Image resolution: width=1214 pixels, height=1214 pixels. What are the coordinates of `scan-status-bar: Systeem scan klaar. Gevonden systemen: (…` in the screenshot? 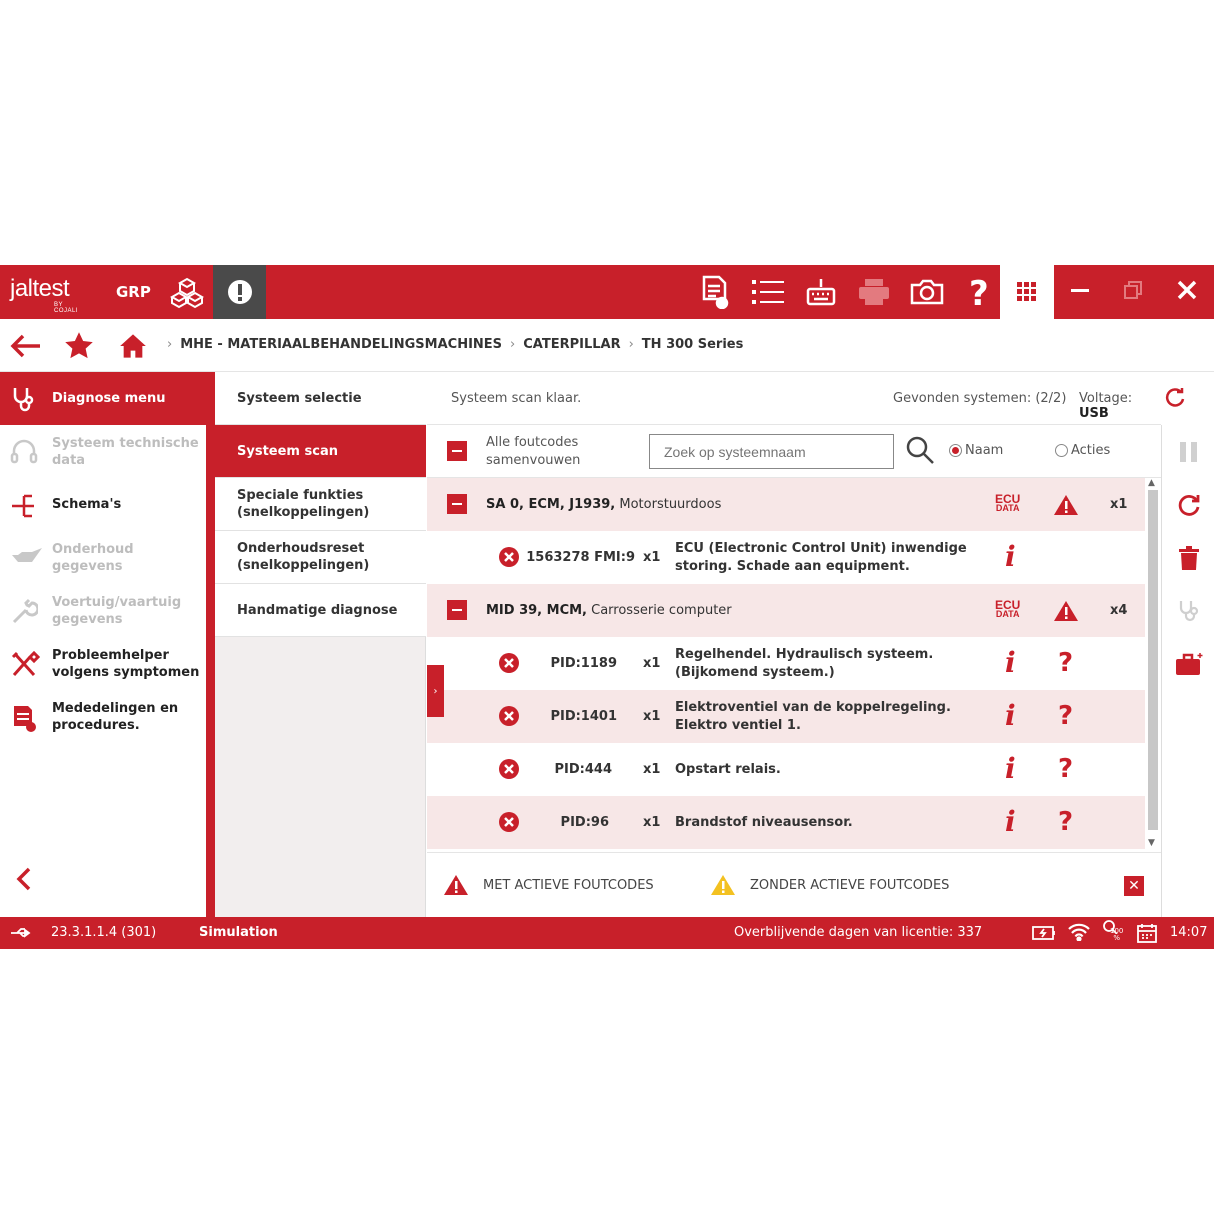 It's located at (806, 398).